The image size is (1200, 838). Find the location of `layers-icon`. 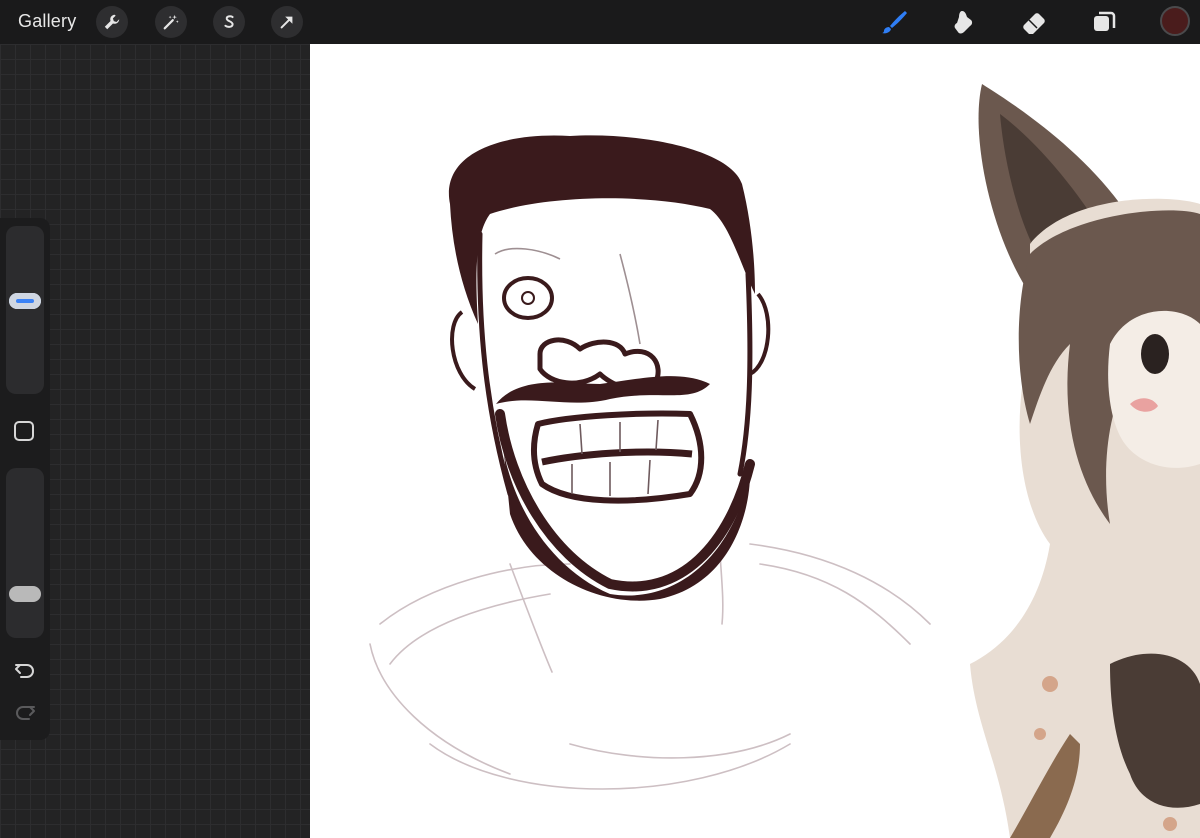

layers-icon is located at coordinates (1104, 22).